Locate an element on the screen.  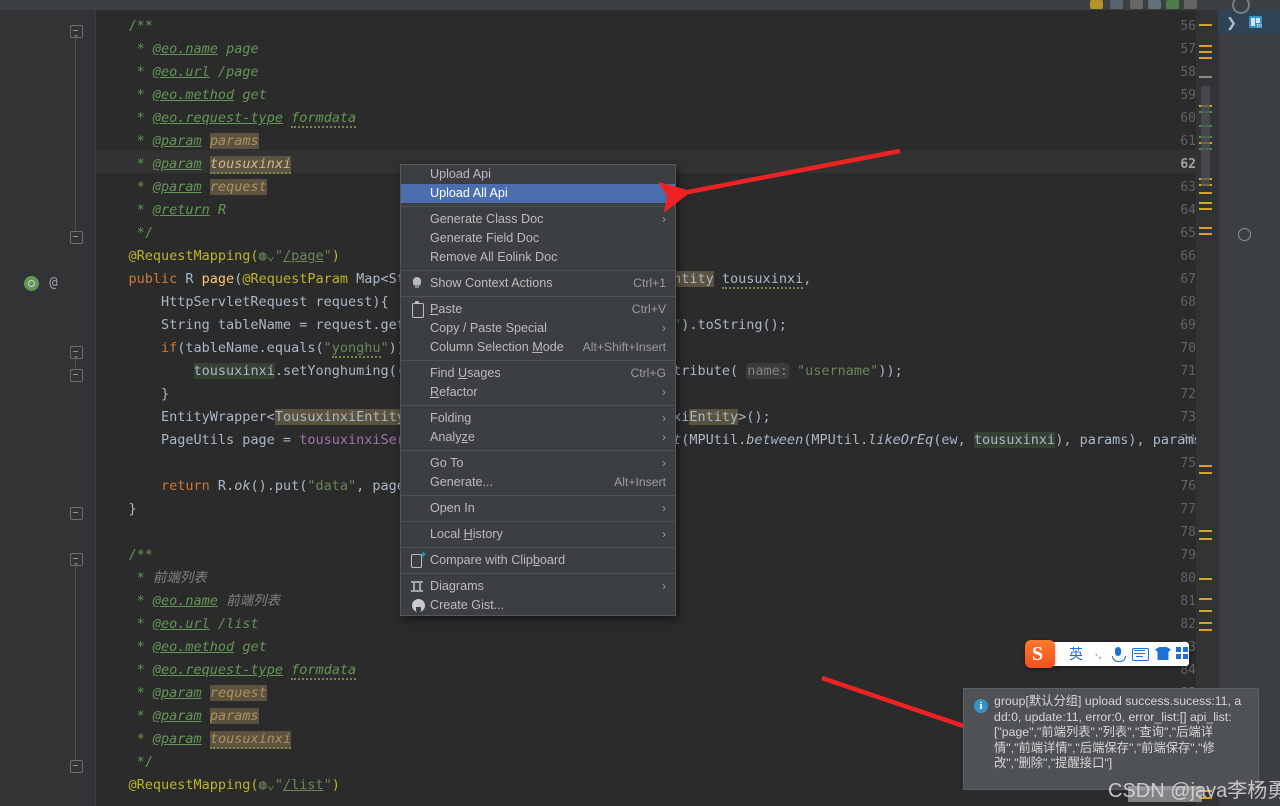
menu-item-generate-class-doc: Generate Class Doc › is located at coordinates (538, 219).